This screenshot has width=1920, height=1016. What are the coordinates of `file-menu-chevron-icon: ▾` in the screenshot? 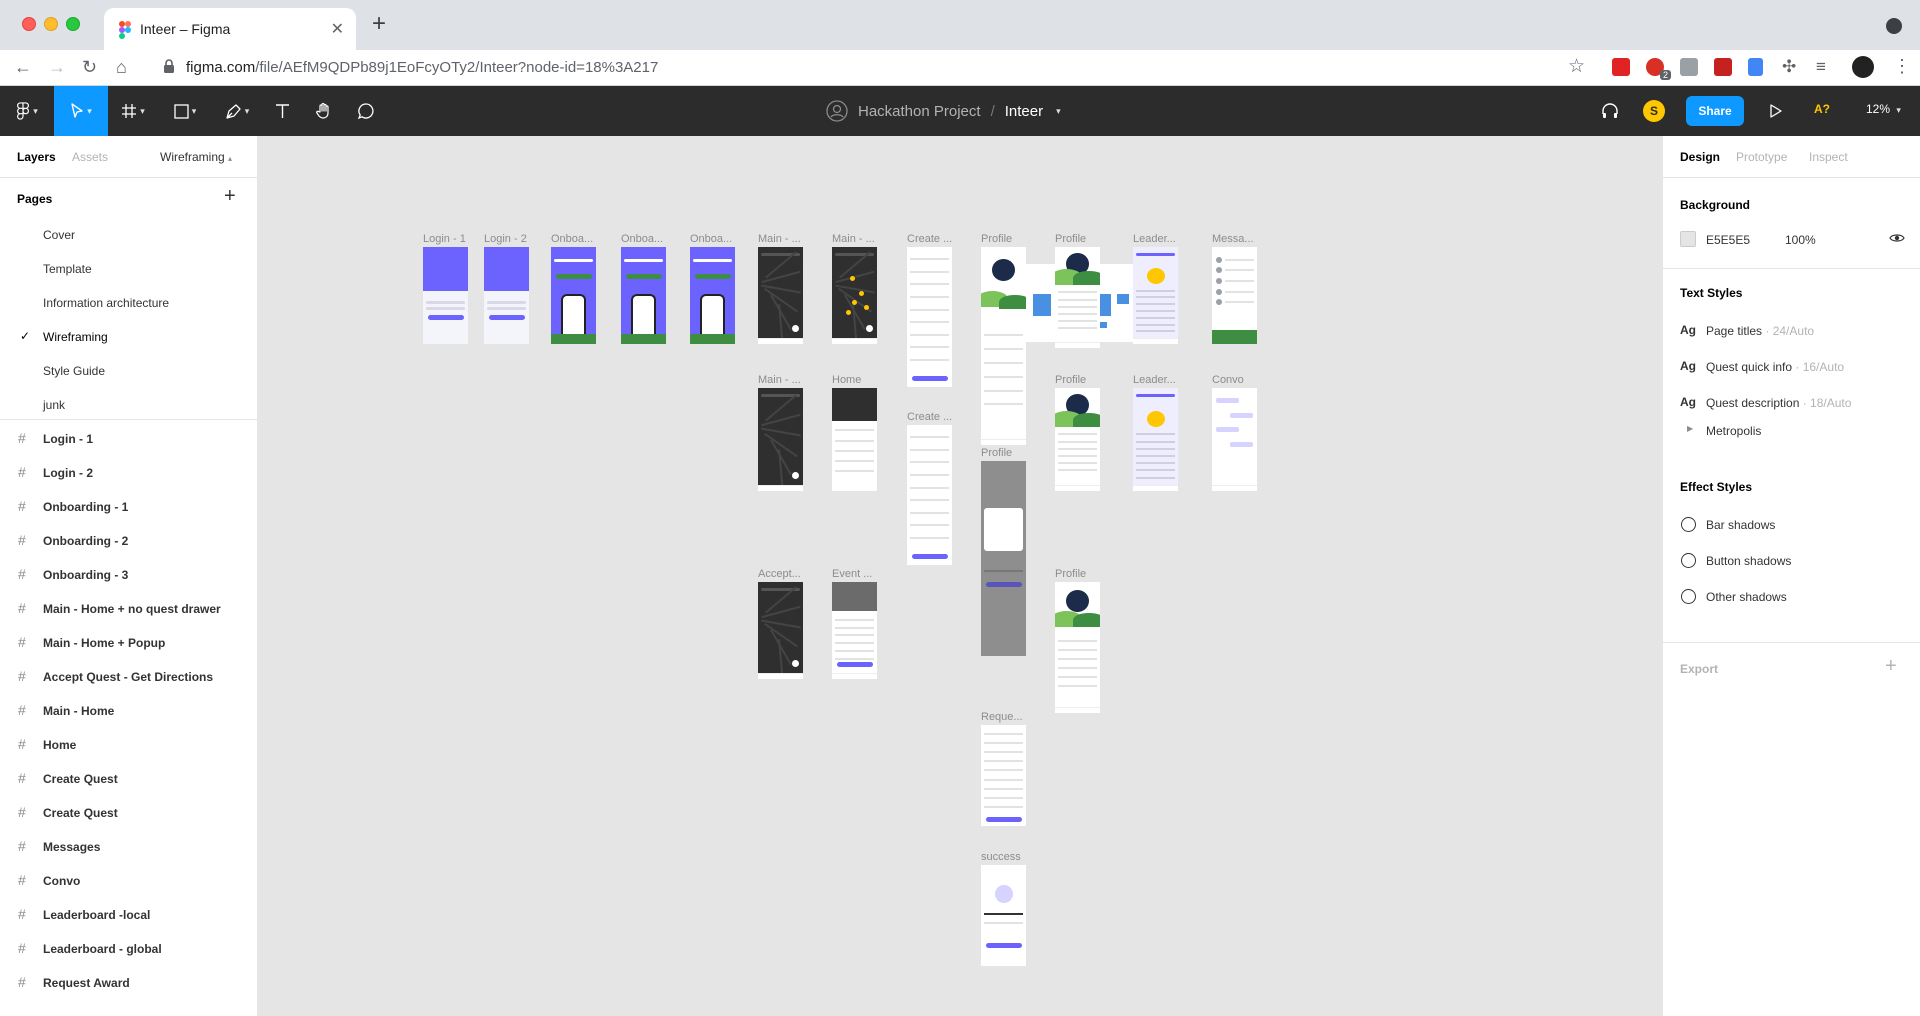 It's located at (1058, 111).